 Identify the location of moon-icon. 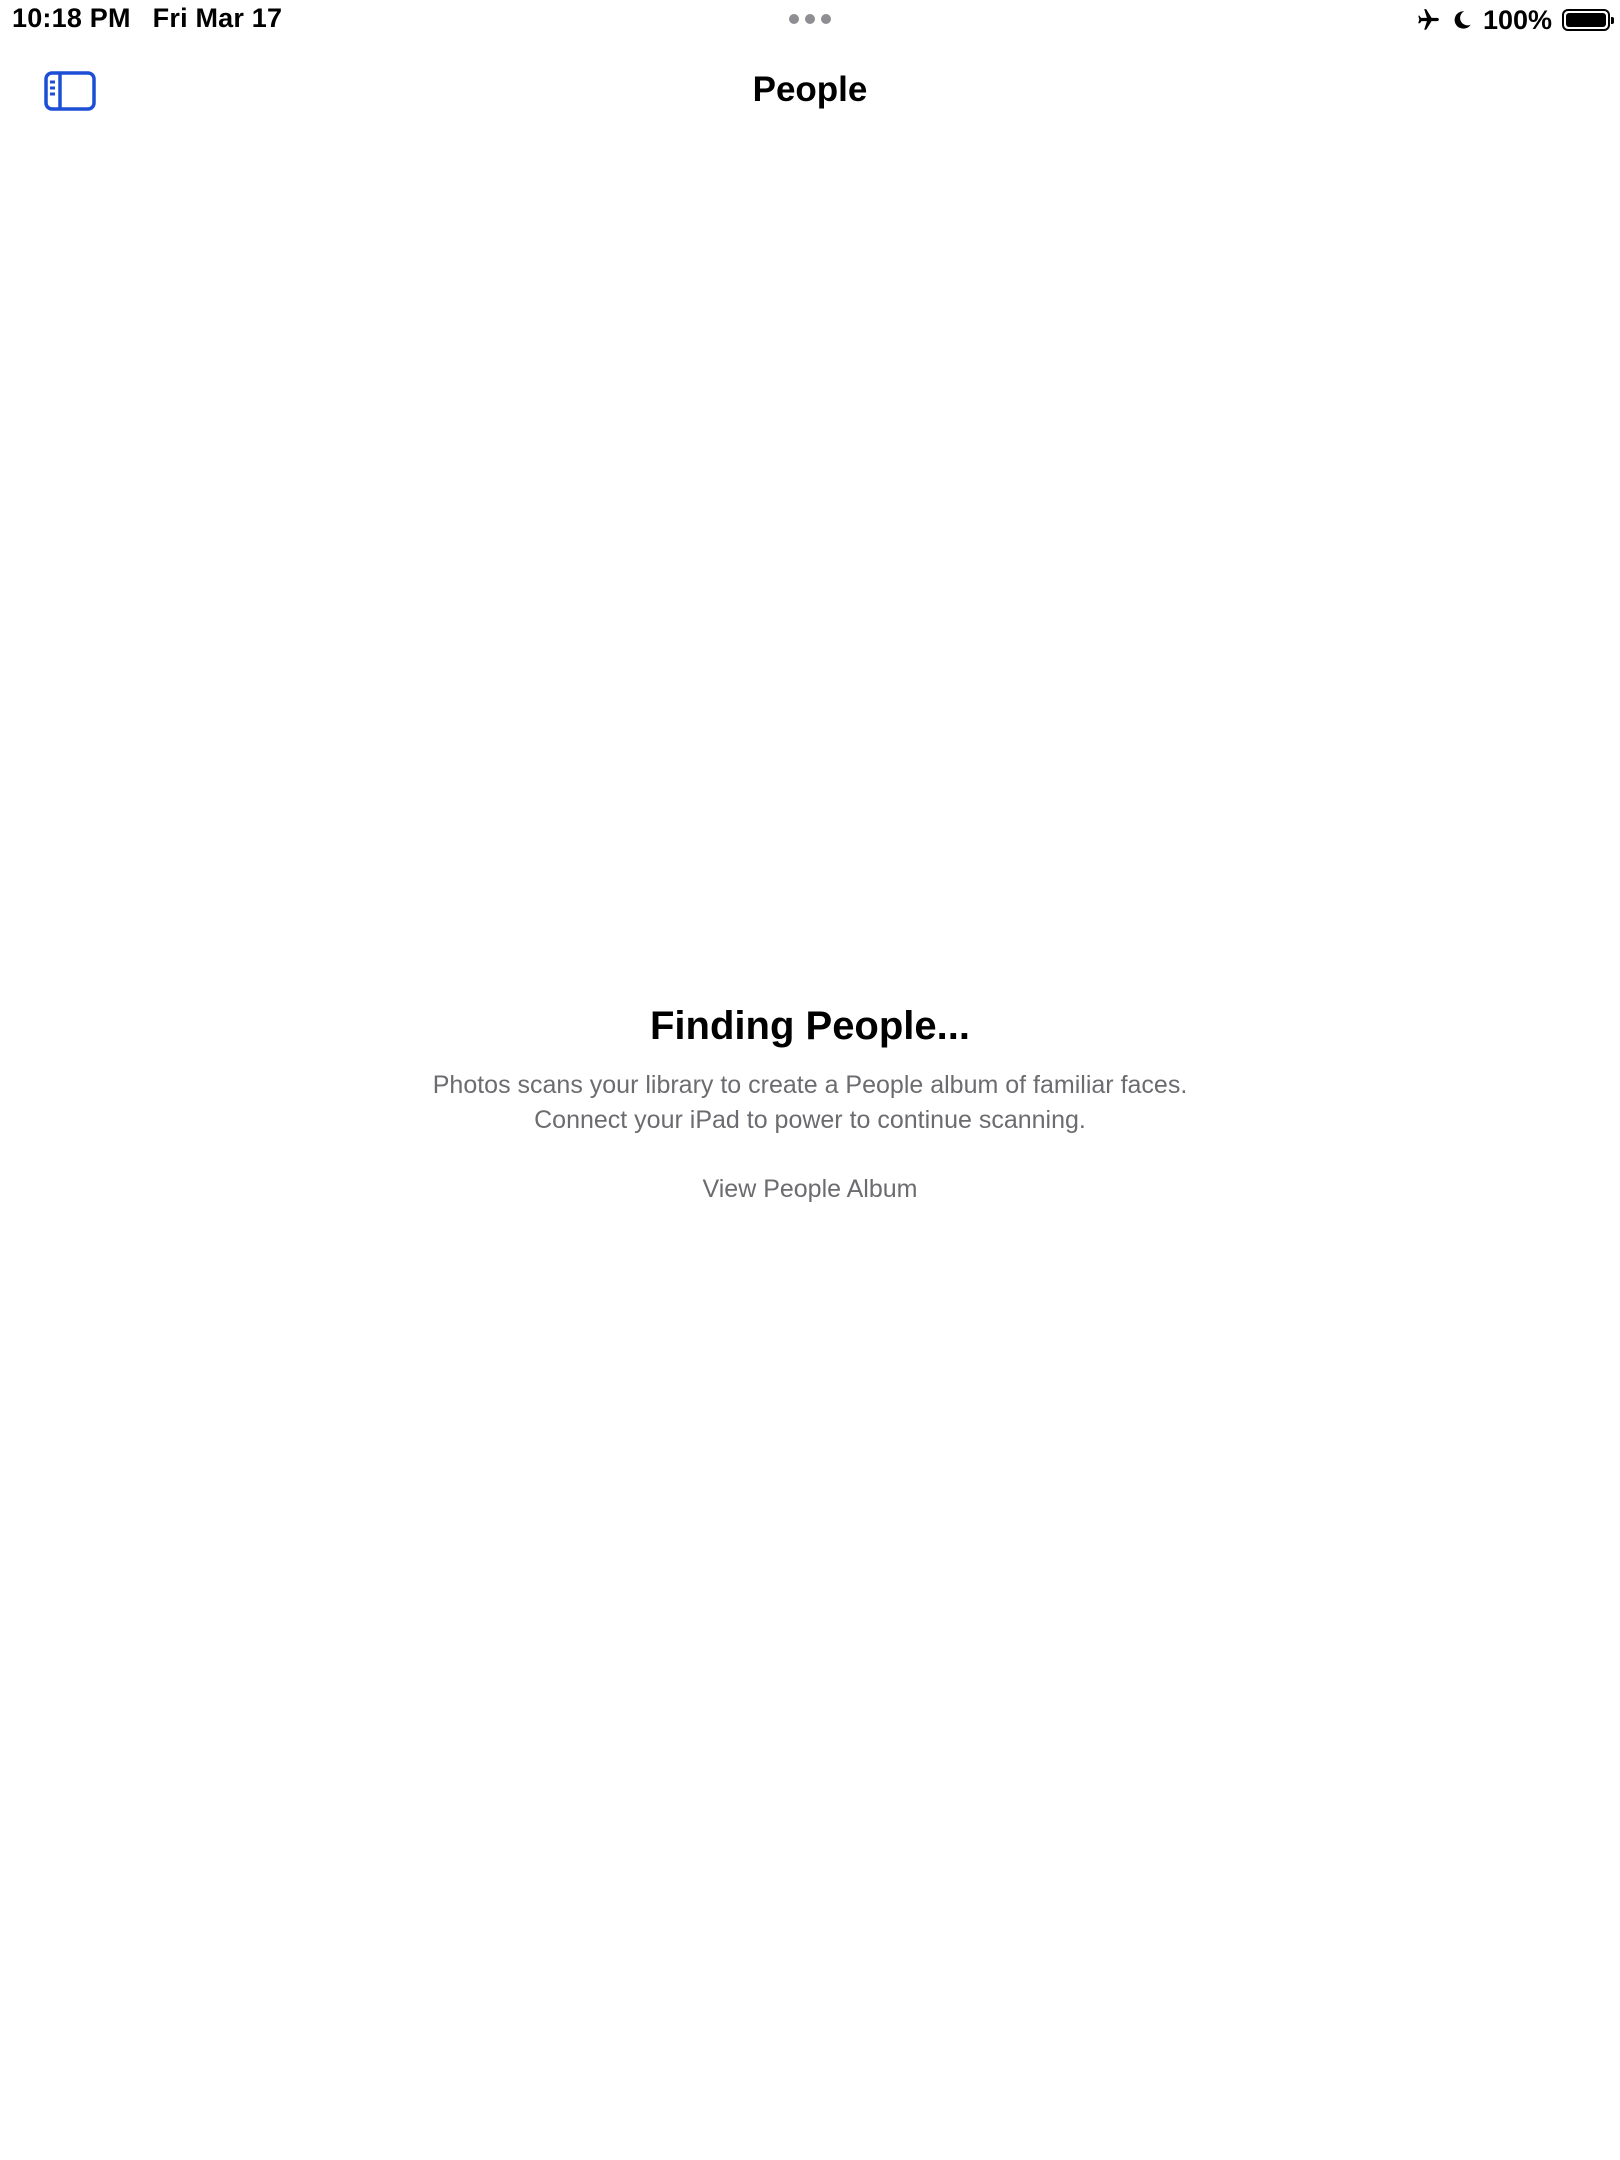
(1462, 20).